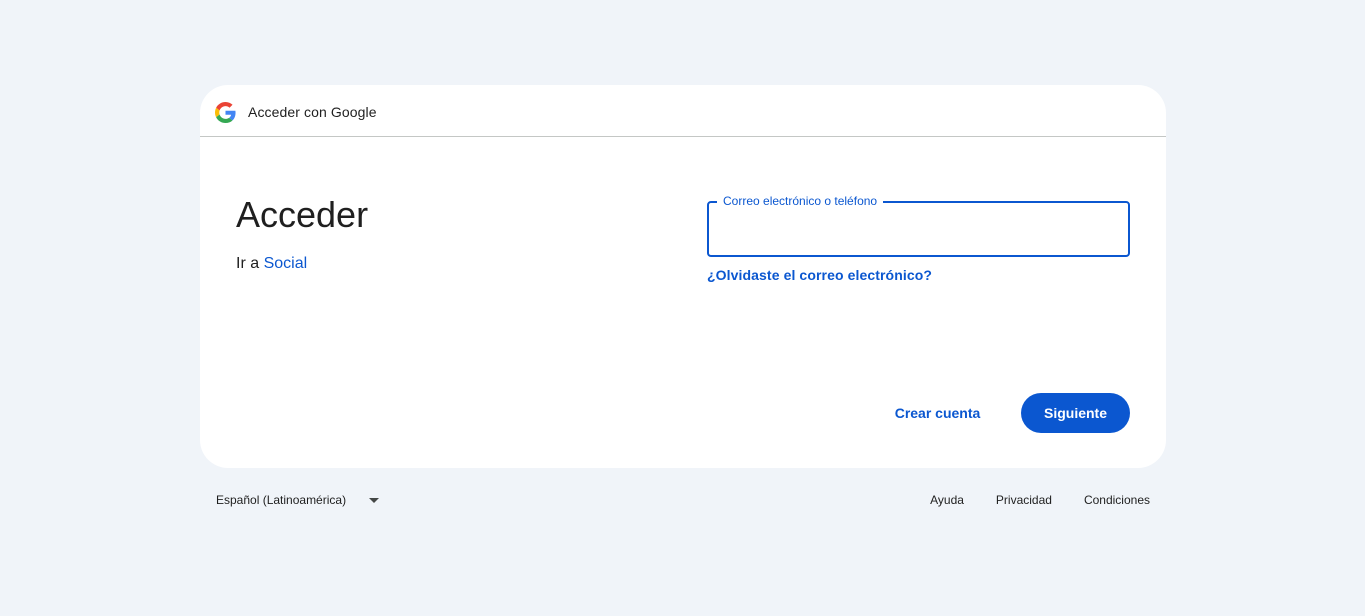 Image resolution: width=1365 pixels, height=616 pixels. What do you see at coordinates (683, 111) in the screenshot?
I see `card-header: Acceder con Google` at bounding box center [683, 111].